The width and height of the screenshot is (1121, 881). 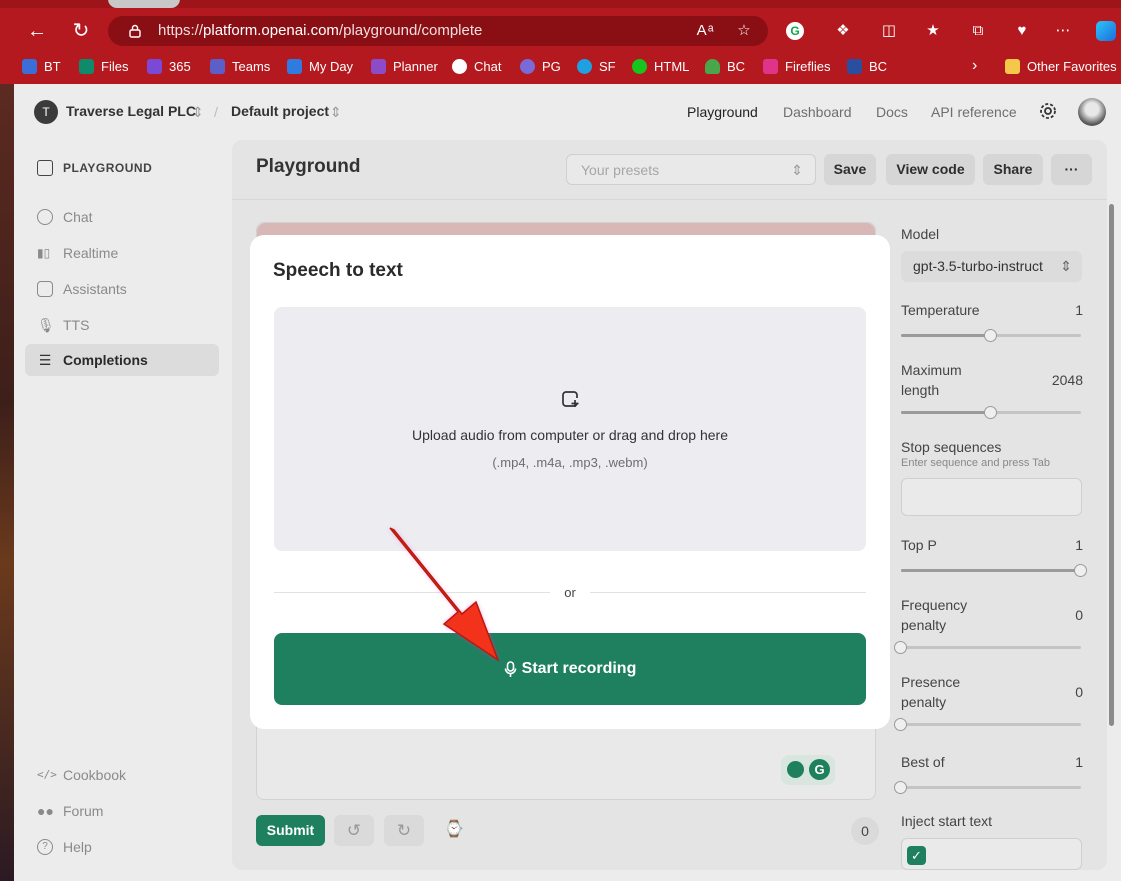 I want to click on org-chevron-icon: ⇕, so click(x=198, y=112).